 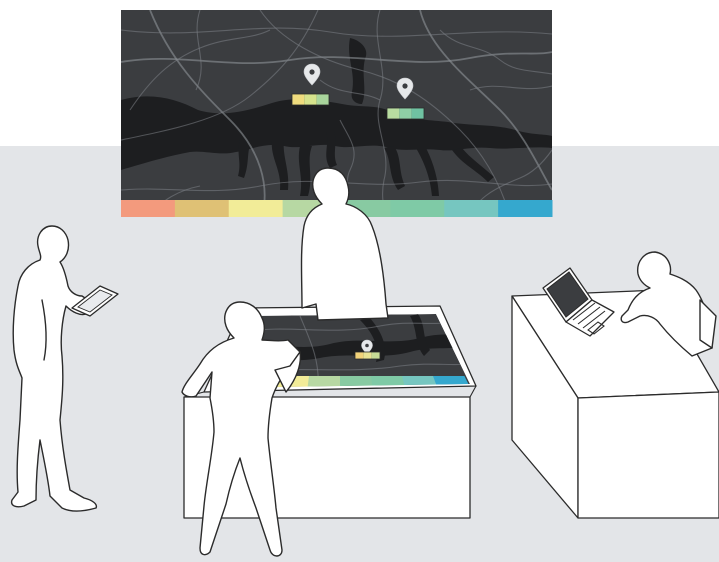 I want to click on desk-front, so click(x=648, y=455).